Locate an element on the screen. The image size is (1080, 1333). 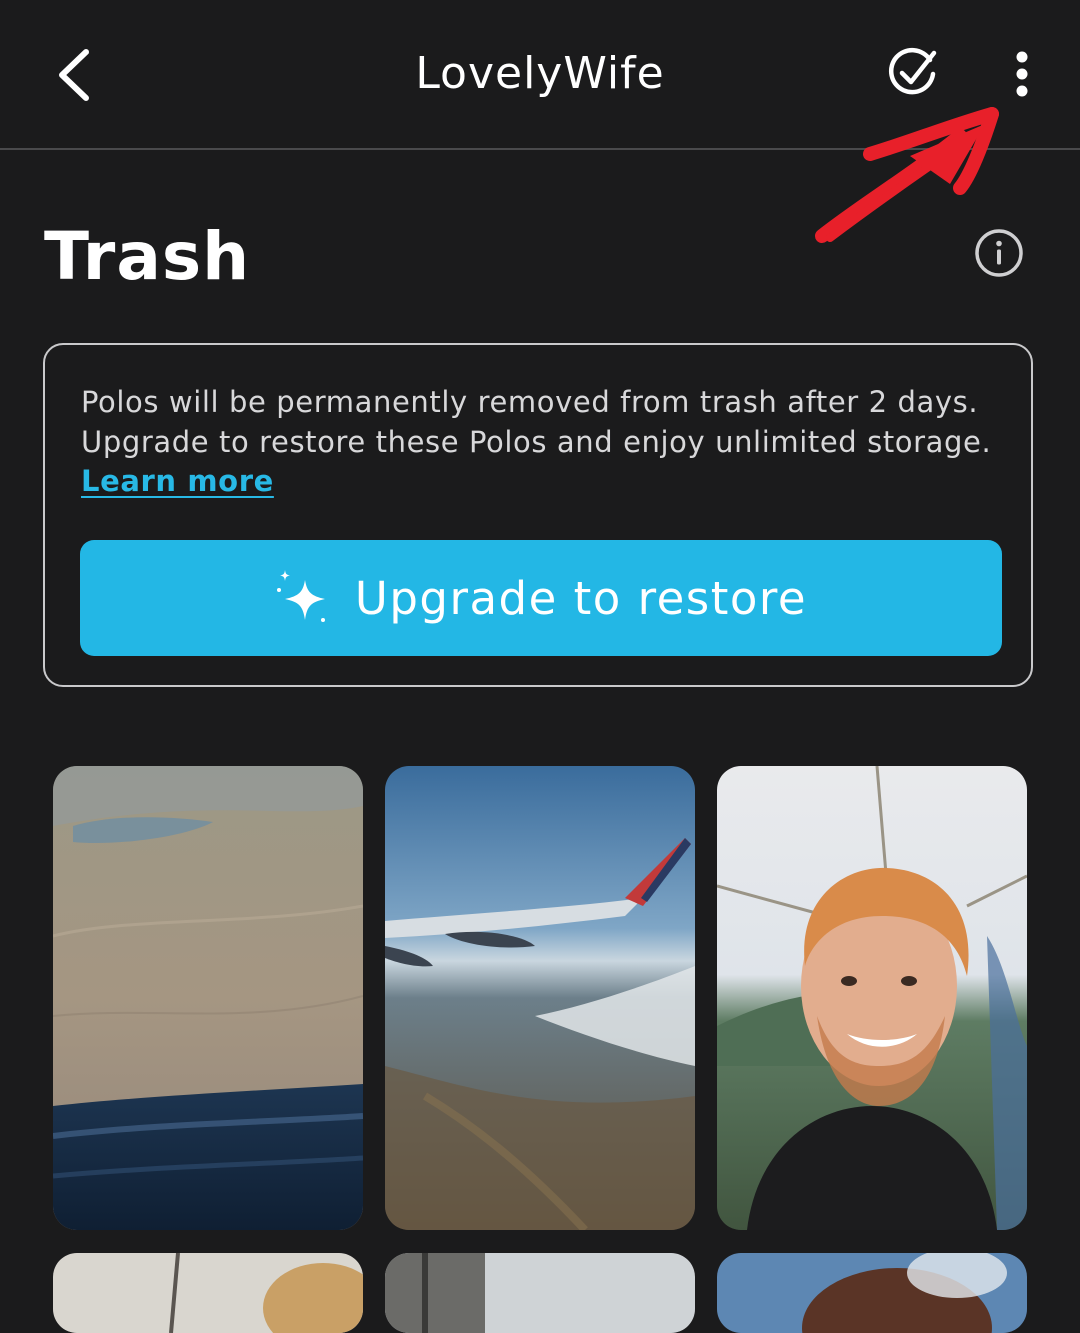
photo-airplane-wing is located at coordinates (540, 998).